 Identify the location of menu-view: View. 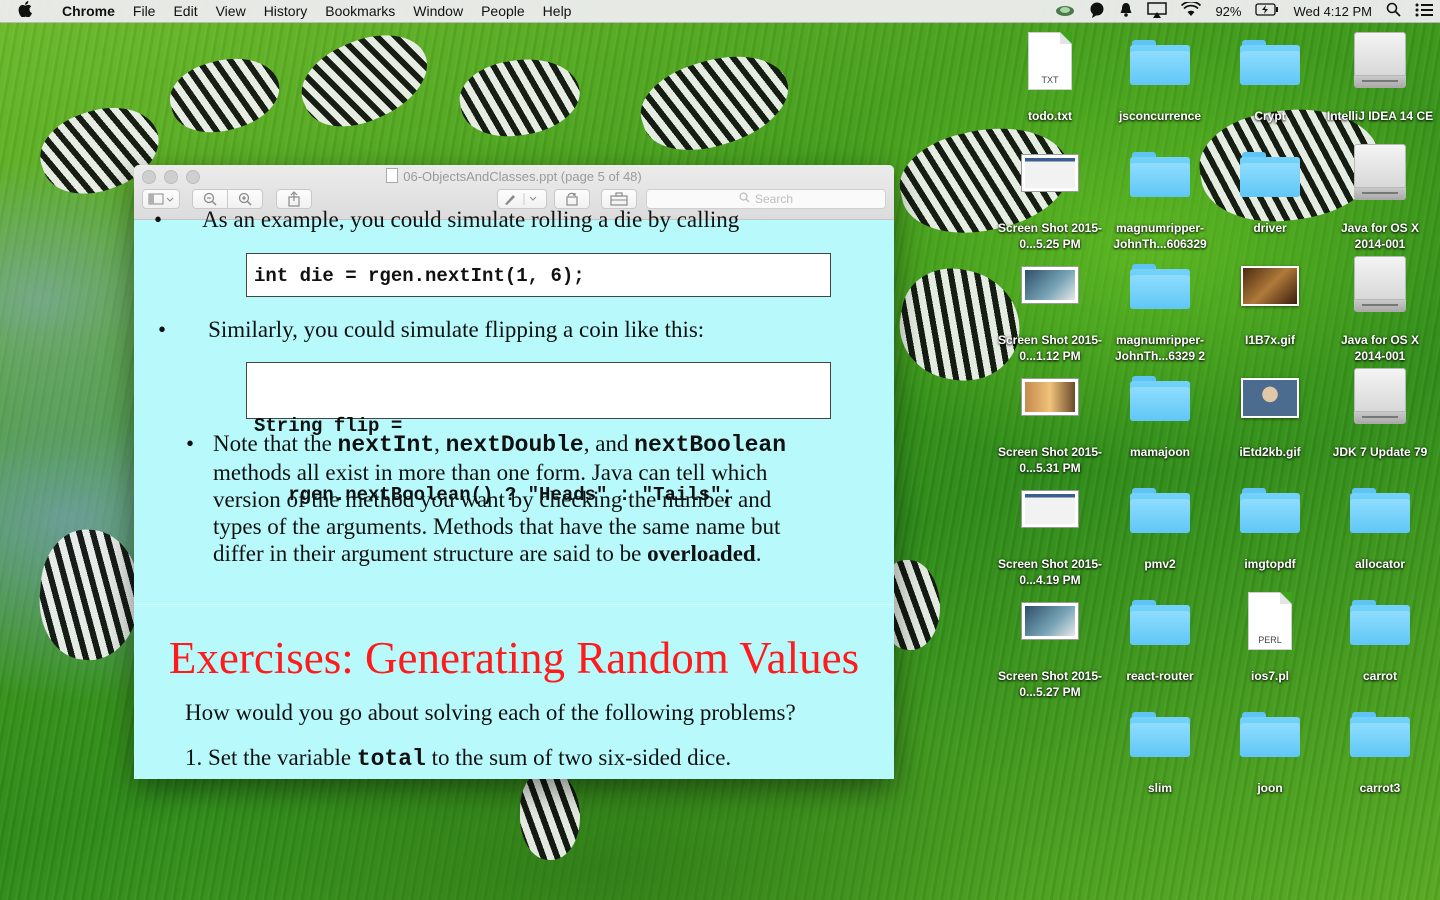
(231, 11).